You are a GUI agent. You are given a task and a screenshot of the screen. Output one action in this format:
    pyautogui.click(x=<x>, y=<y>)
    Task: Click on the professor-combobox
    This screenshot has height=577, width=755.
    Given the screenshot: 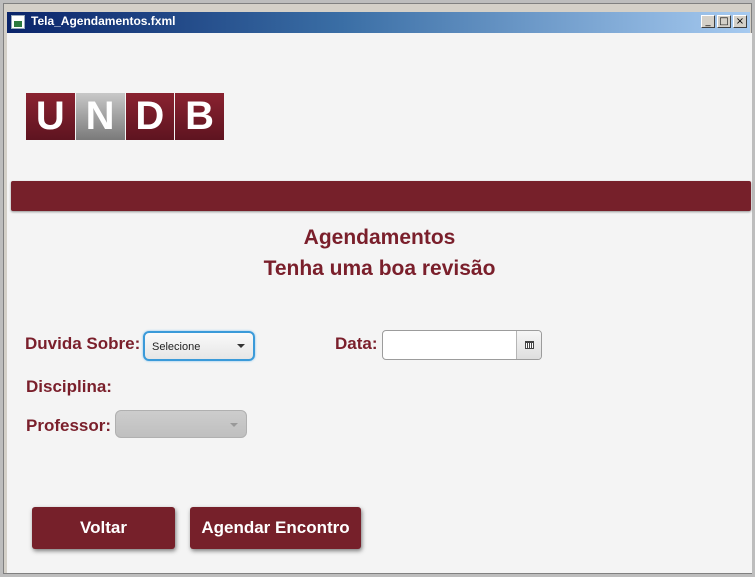 What is the action you would take?
    pyautogui.click(x=181, y=424)
    